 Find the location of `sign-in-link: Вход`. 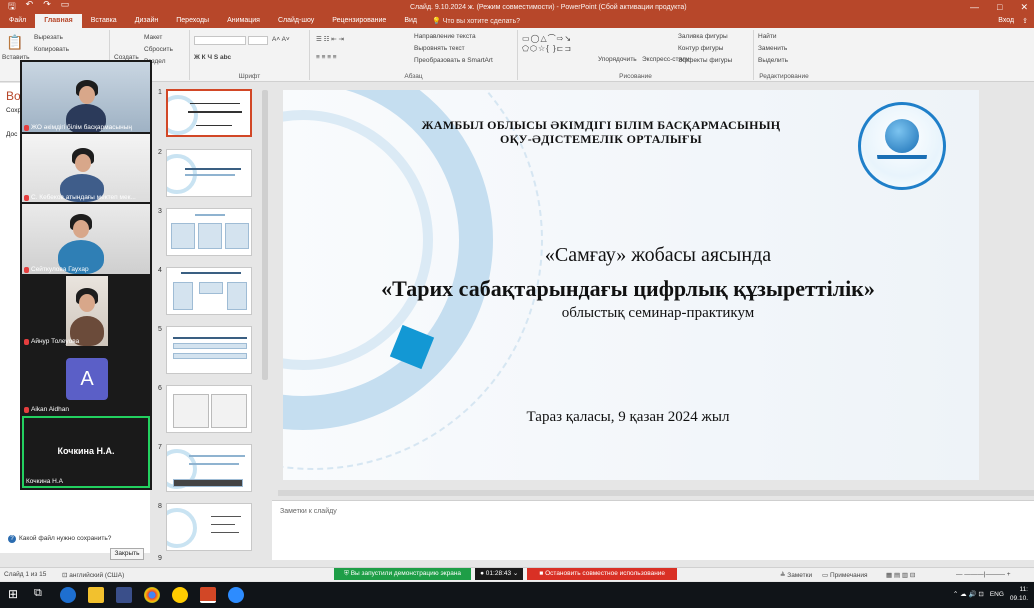

sign-in-link: Вход is located at coordinates (1006, 21).